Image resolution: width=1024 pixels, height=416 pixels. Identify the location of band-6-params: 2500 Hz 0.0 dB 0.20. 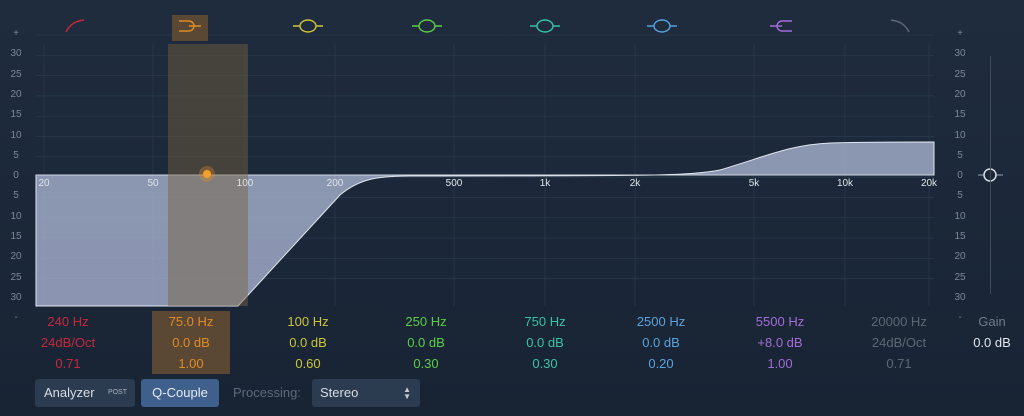
(661, 342).